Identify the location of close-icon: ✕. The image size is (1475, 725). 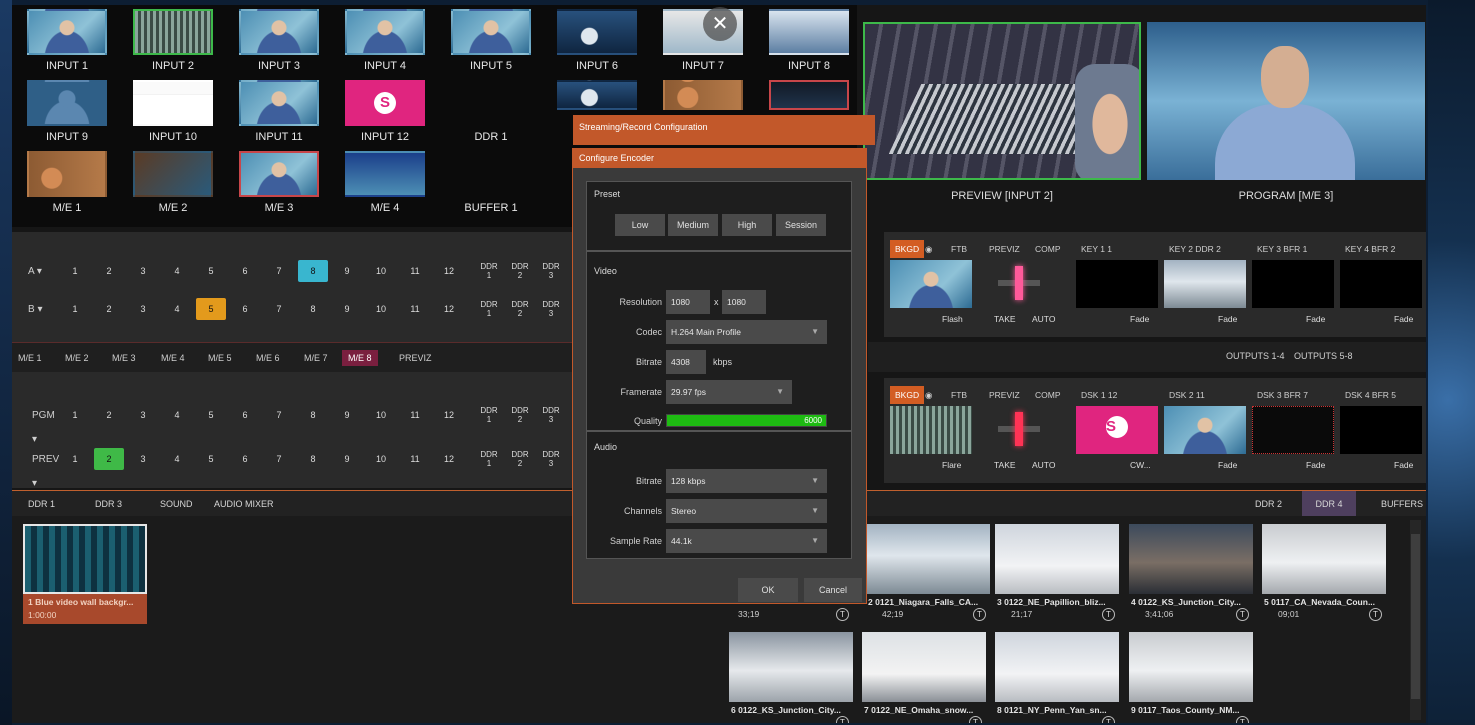
(720, 24).